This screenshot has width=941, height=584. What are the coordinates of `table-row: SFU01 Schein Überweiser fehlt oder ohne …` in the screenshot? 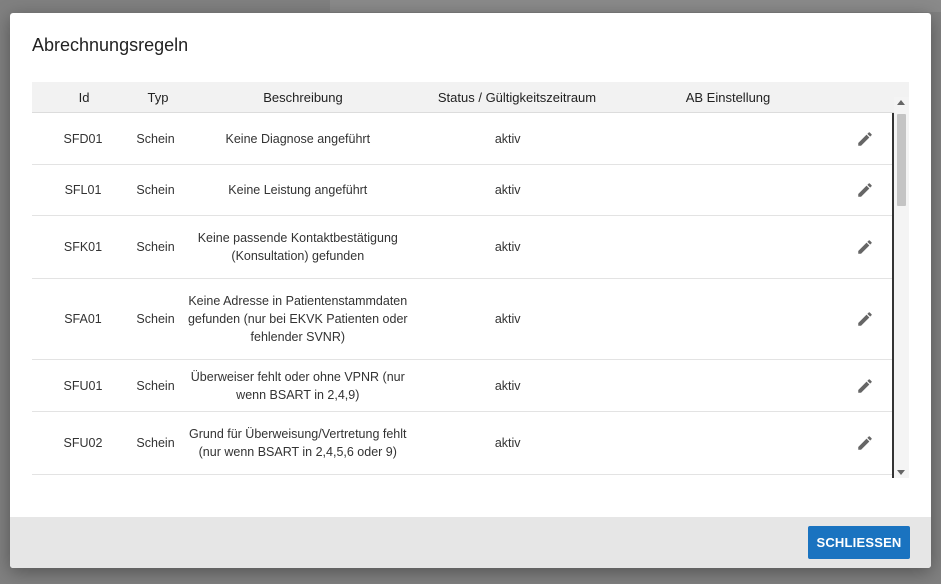 It's located at (462, 386).